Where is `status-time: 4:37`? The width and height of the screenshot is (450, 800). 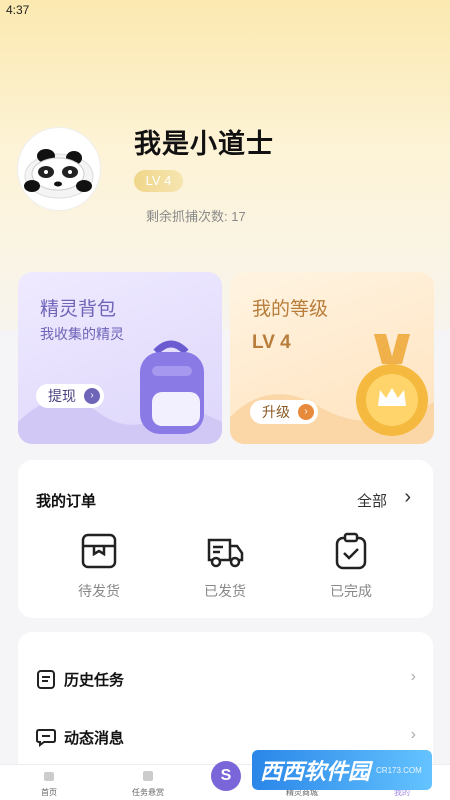 status-time: 4:37 is located at coordinates (18, 10).